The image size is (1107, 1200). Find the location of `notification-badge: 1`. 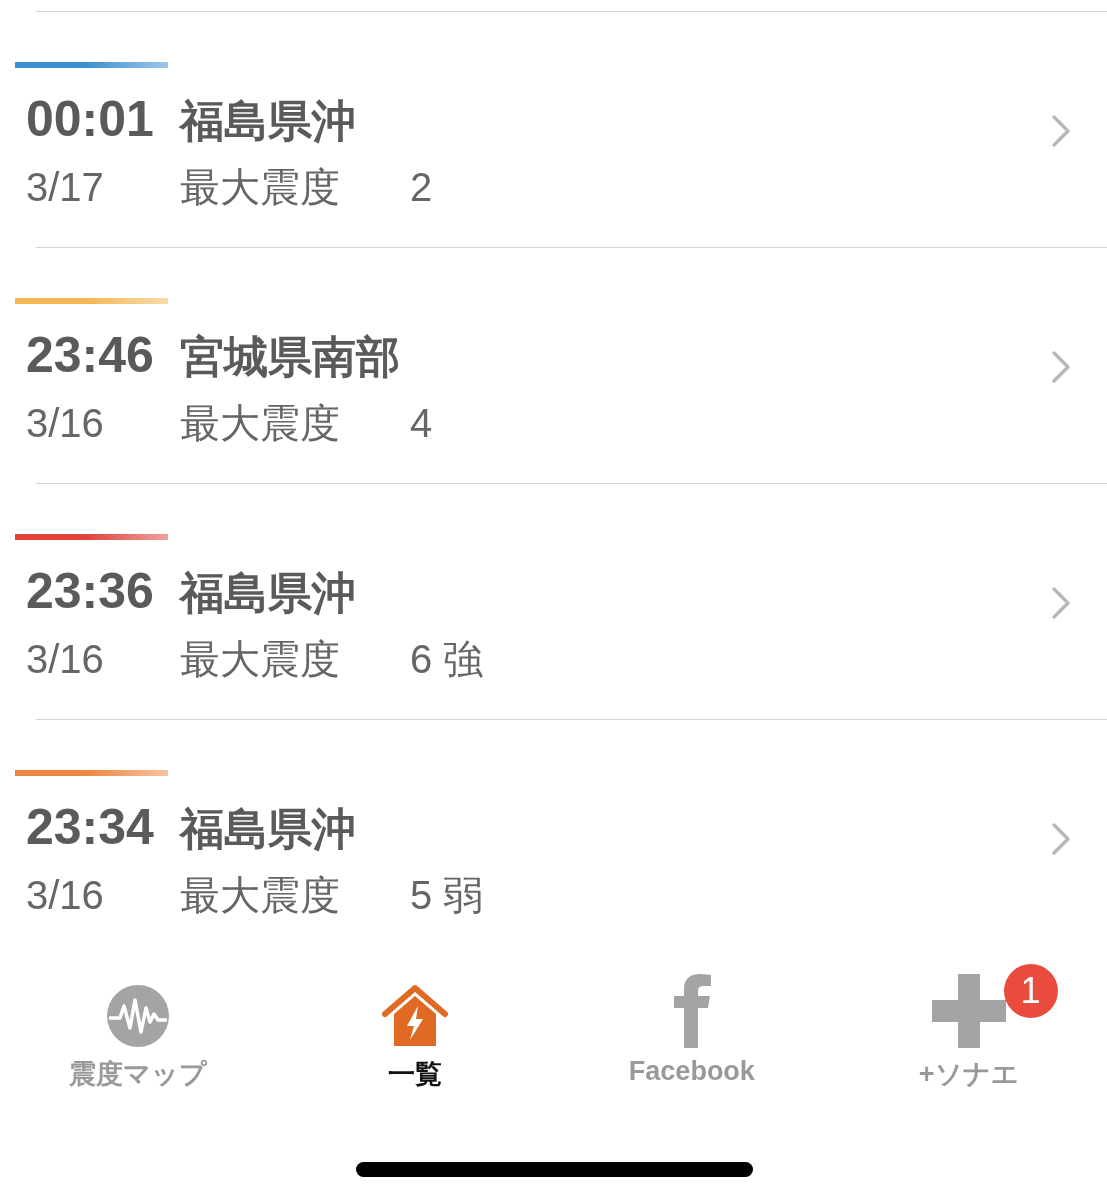

notification-badge: 1 is located at coordinates (1030, 991).